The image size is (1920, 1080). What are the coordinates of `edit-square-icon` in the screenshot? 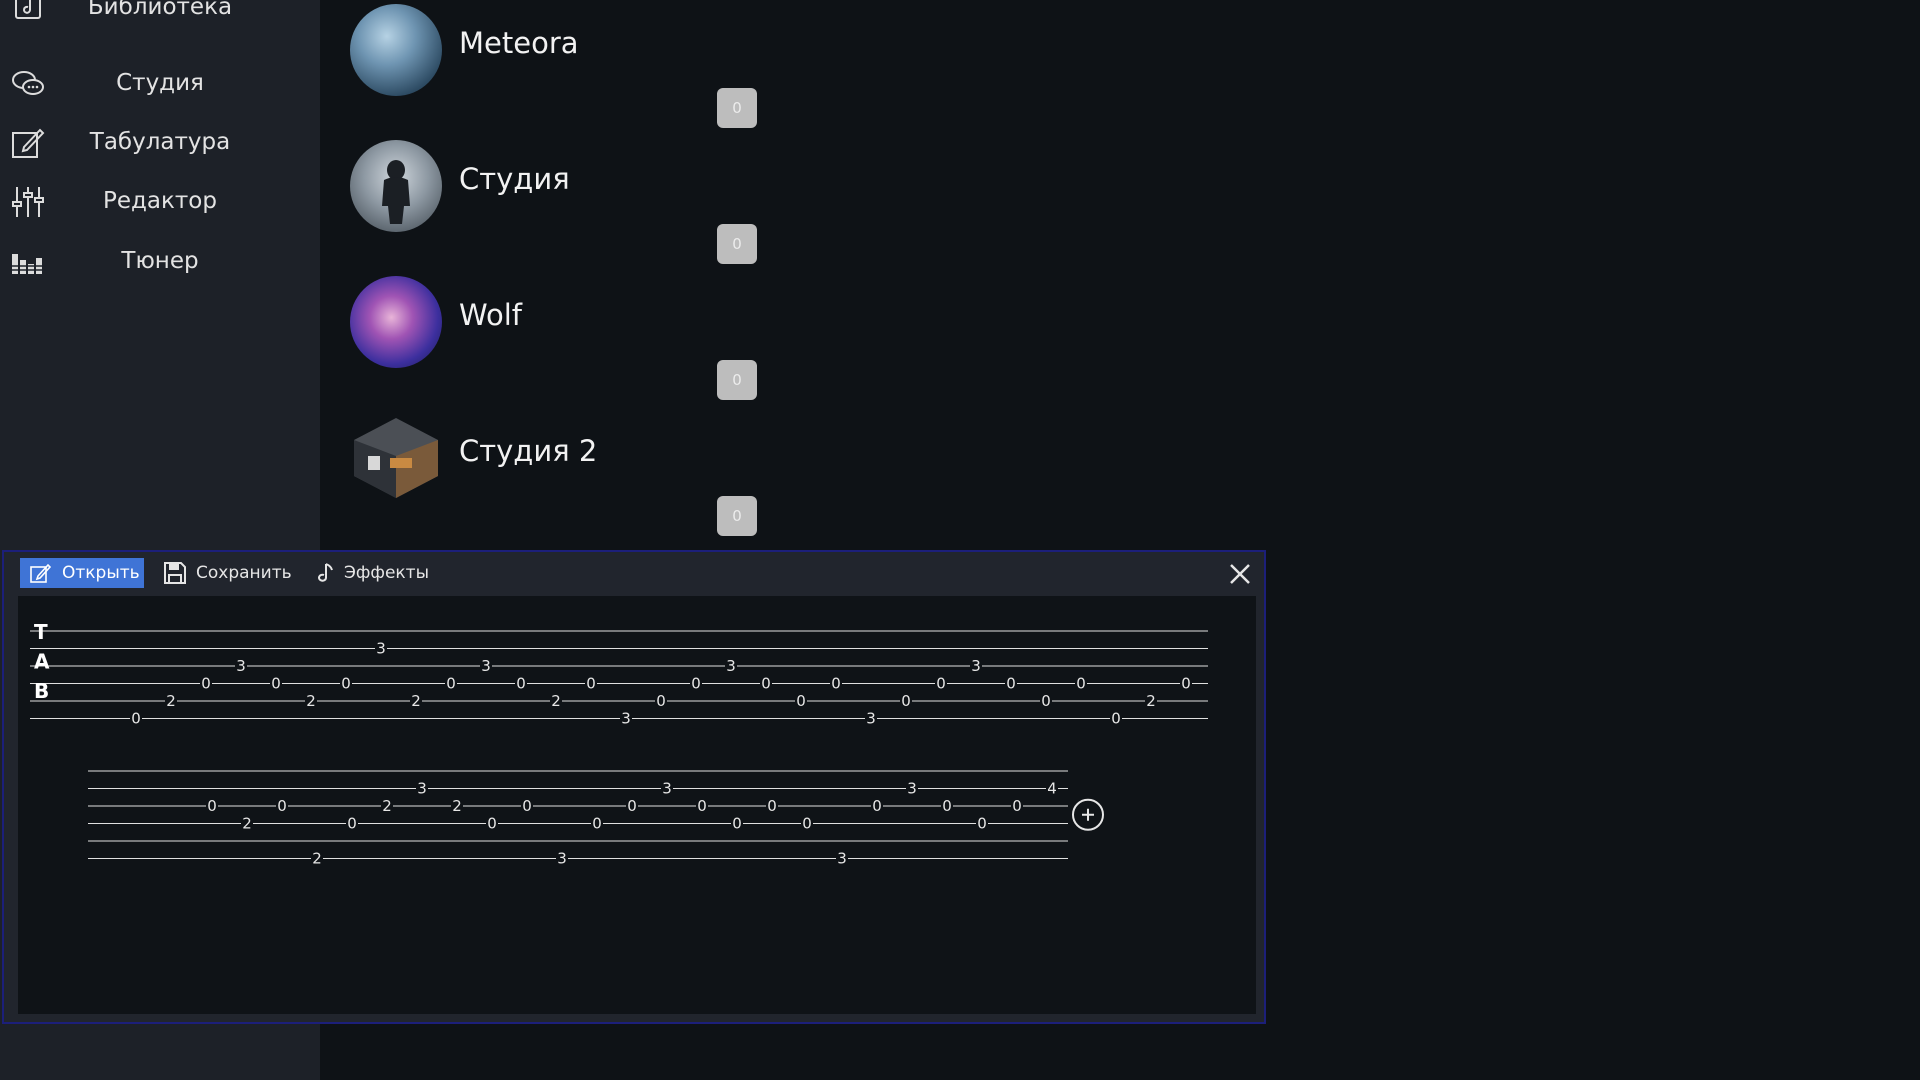 It's located at (28, 143).